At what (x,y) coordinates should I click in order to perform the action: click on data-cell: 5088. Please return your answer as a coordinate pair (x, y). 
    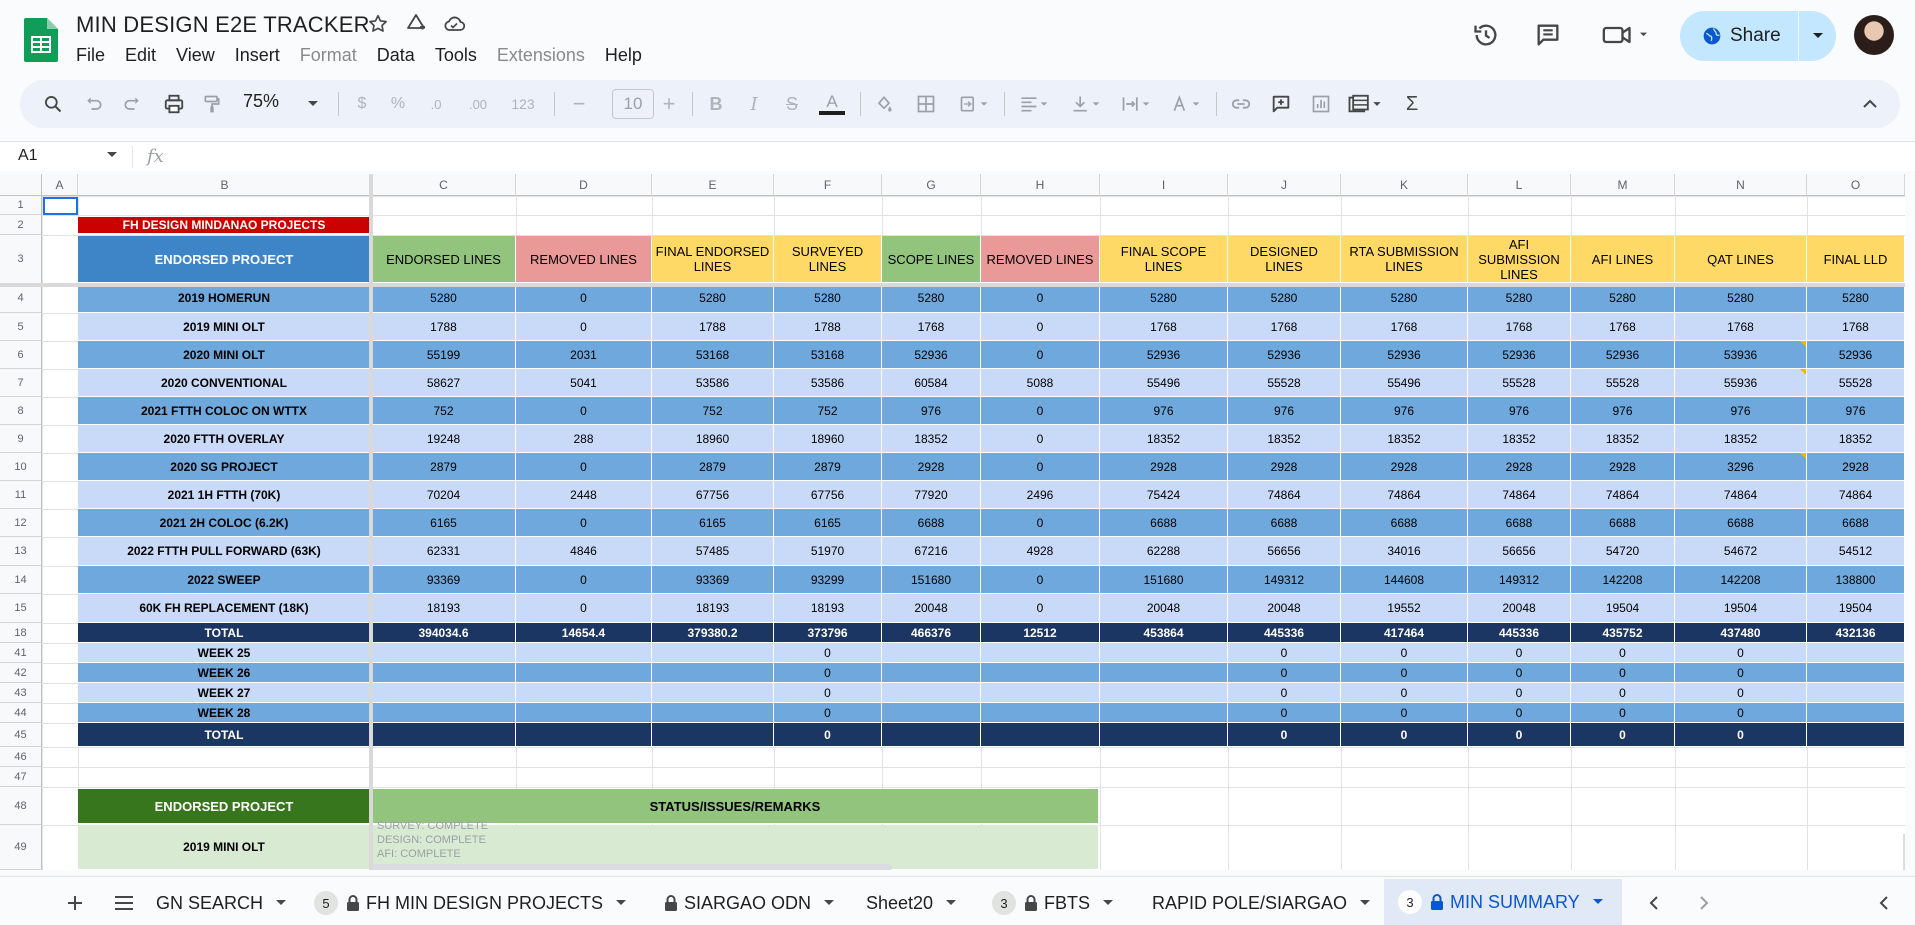
    Looking at the image, I should click on (1040, 383).